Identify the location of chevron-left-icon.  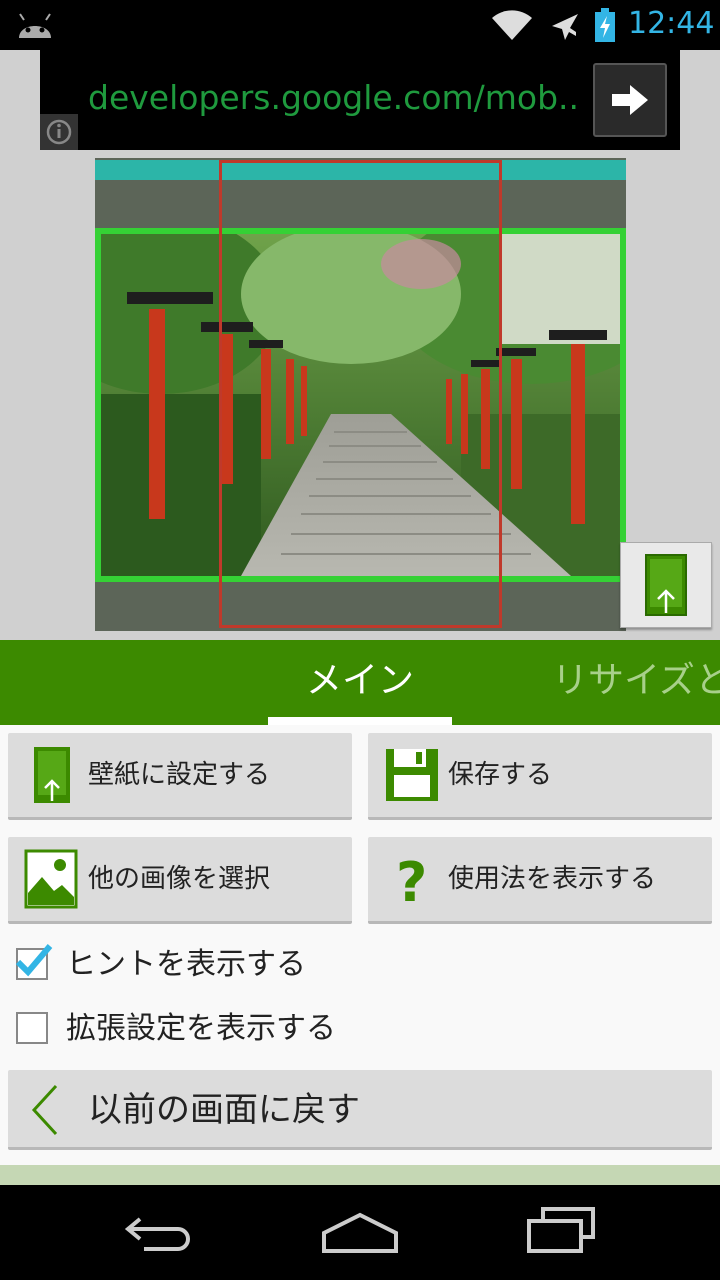
(44, 1110).